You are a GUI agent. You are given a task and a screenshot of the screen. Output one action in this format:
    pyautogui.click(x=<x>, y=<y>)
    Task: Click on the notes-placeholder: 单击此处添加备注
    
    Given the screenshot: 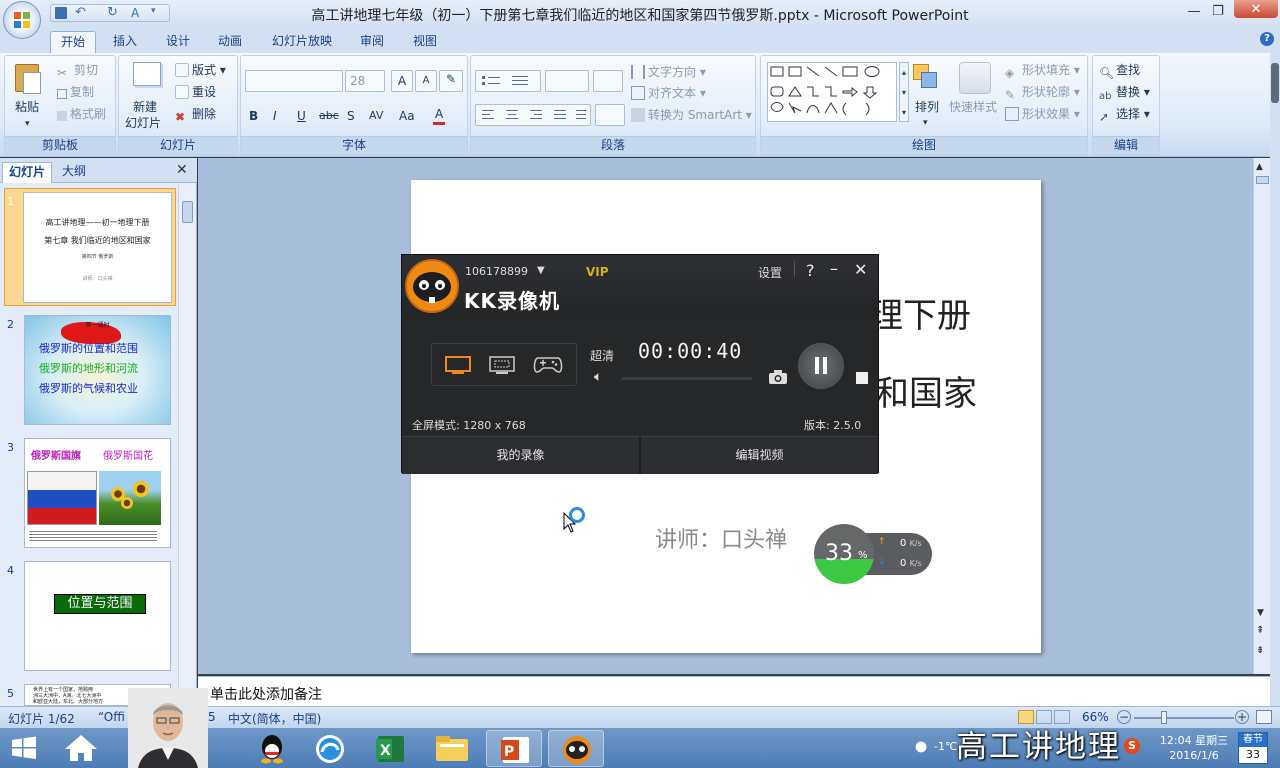 What is the action you would take?
    pyautogui.click(x=266, y=694)
    